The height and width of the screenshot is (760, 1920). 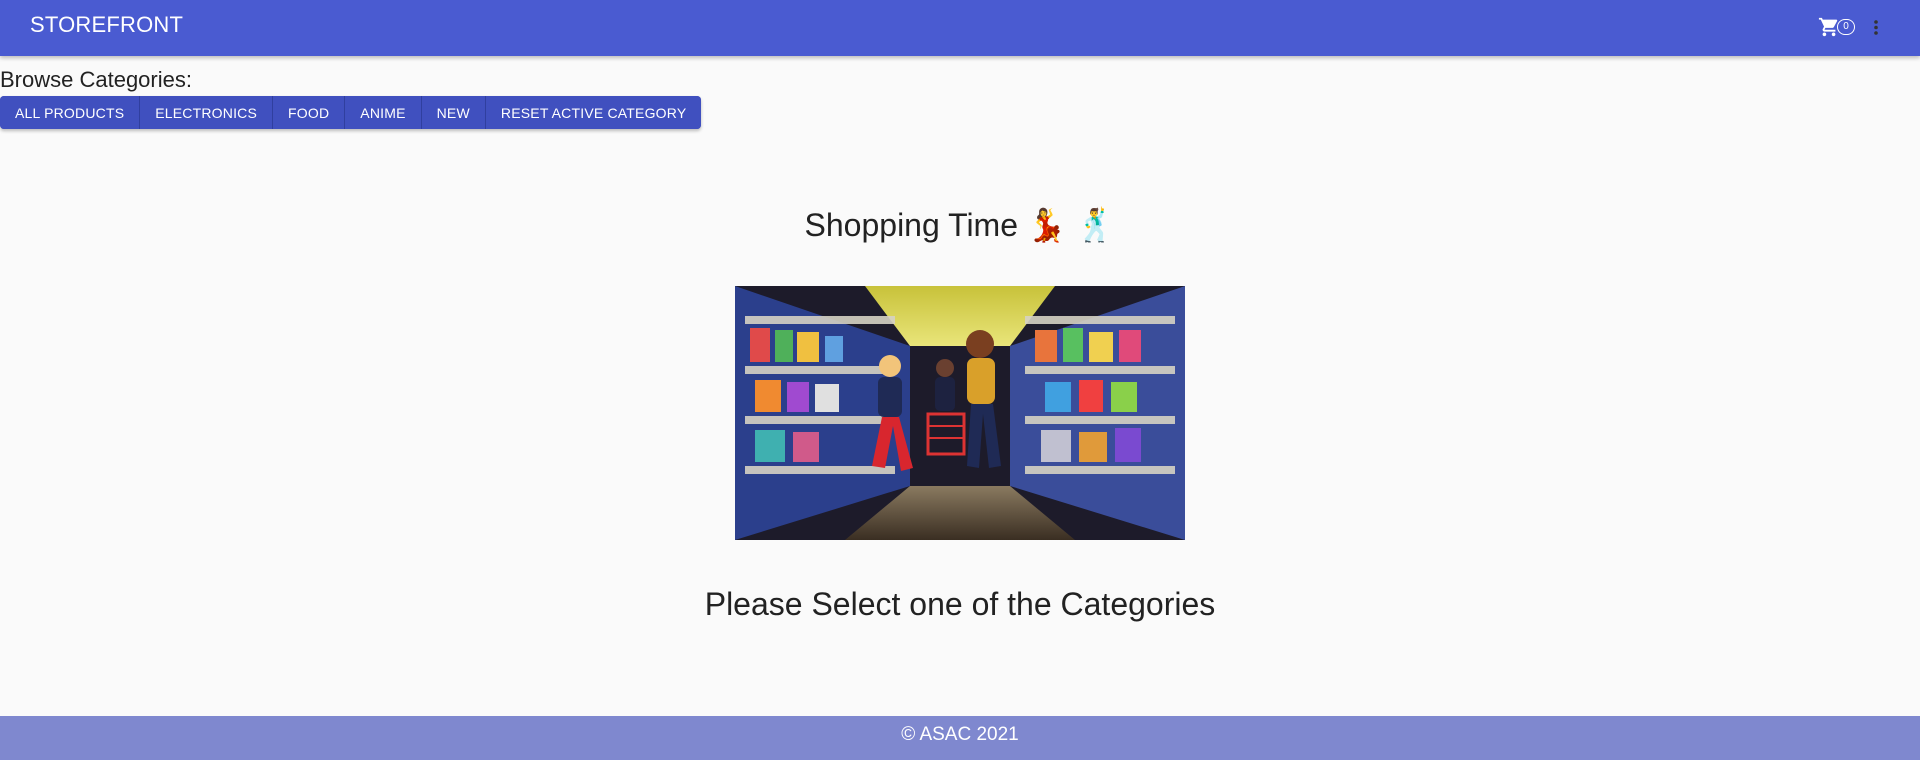 What do you see at coordinates (960, 28) in the screenshot?
I see `app-bar: STOREFRONT 0` at bounding box center [960, 28].